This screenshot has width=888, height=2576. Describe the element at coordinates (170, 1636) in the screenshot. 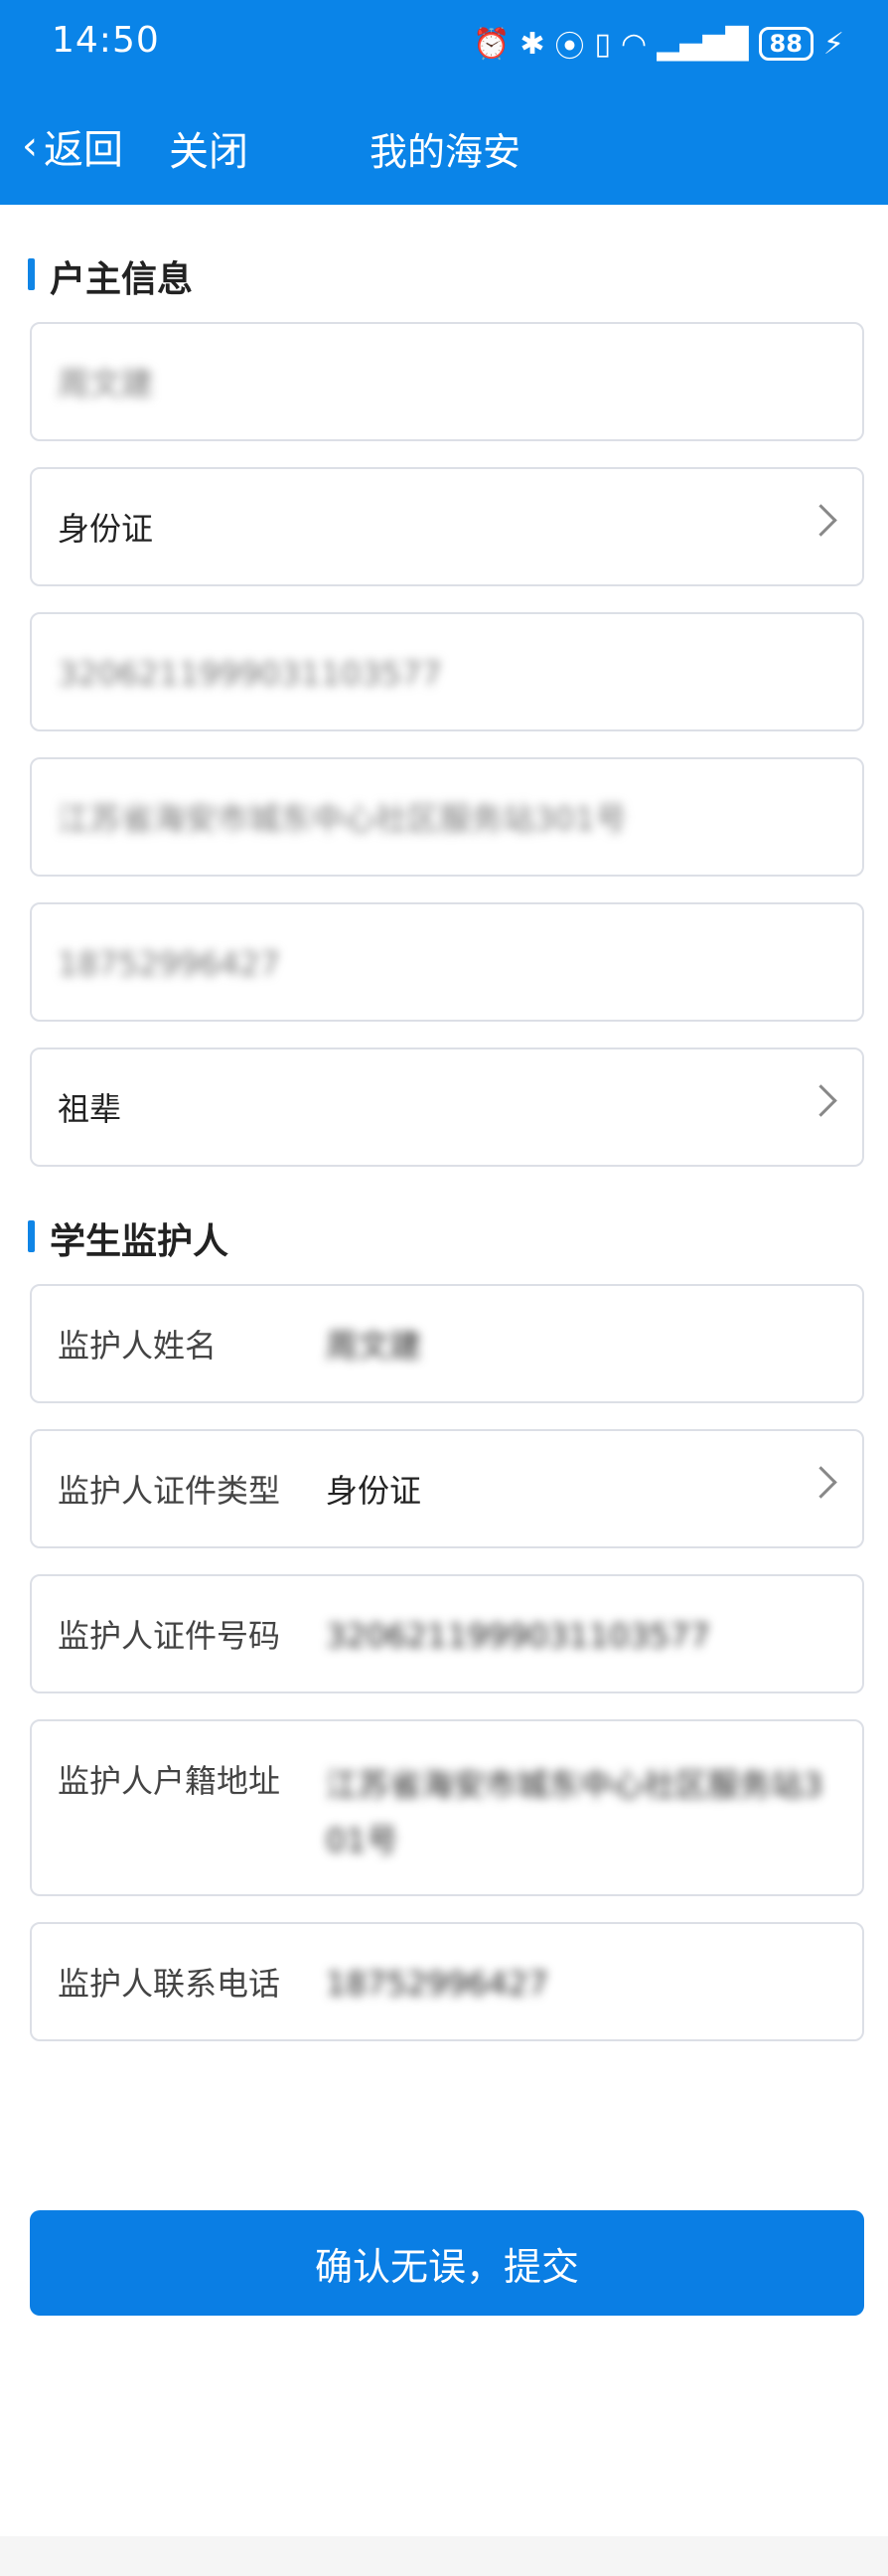

I see `guardian-id-number-label: 监护人证件号码` at that location.